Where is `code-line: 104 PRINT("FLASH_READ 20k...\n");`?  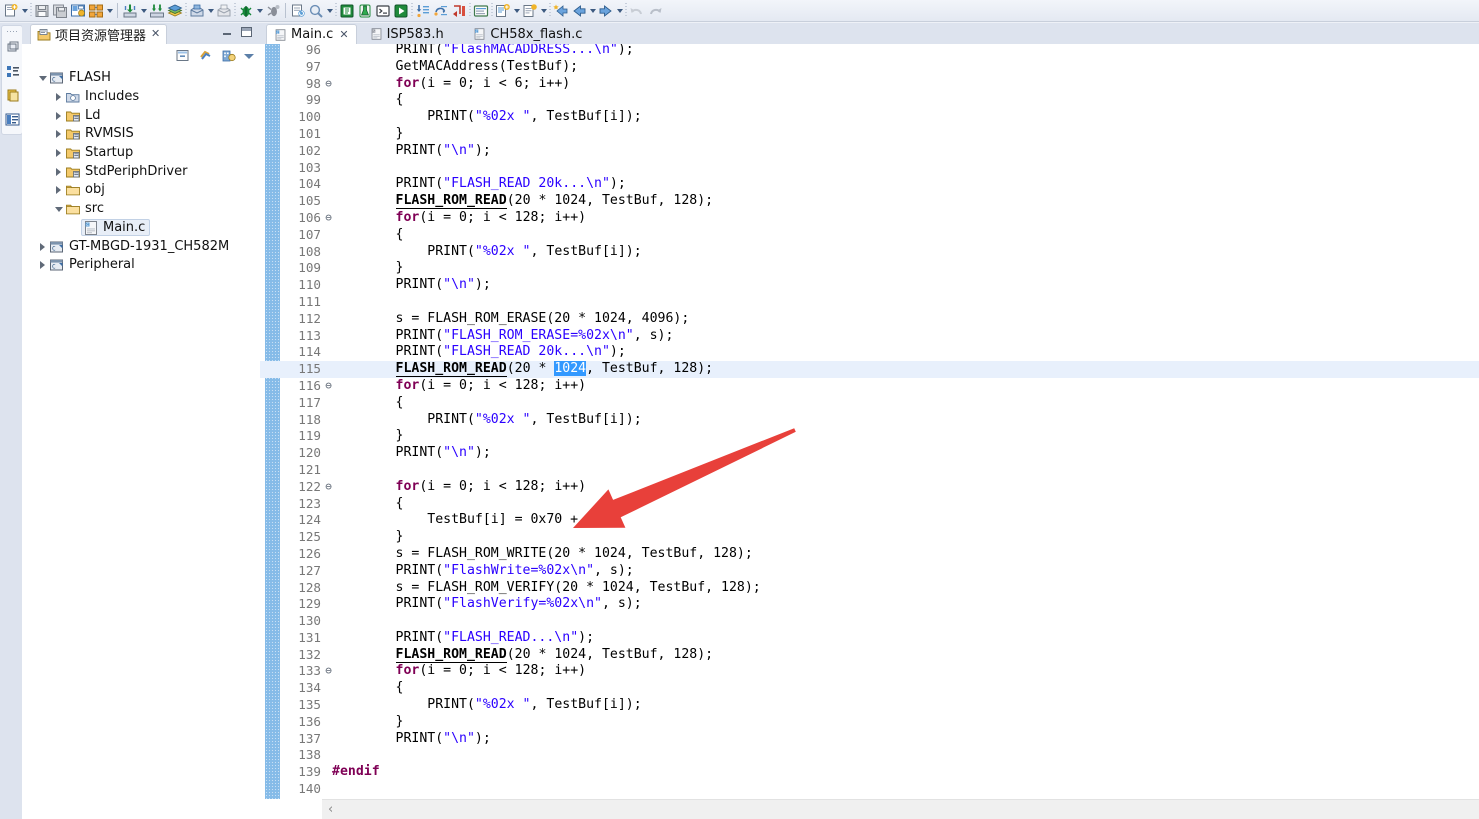 code-line: 104 PRINT("FLASH_READ 20k...\n"); is located at coordinates (869, 184).